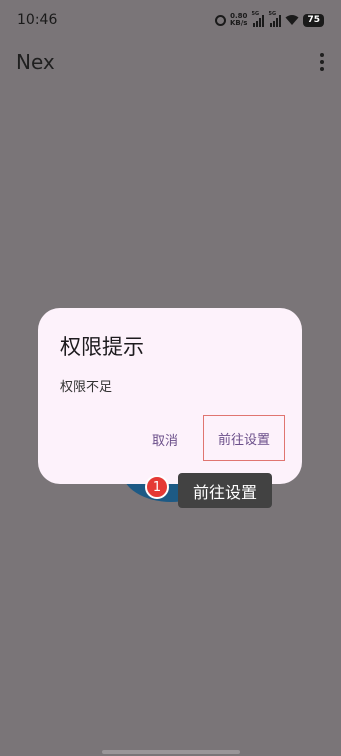  Describe the element at coordinates (86, 387) in the screenshot. I see `dialog-message: 权限不足` at that location.